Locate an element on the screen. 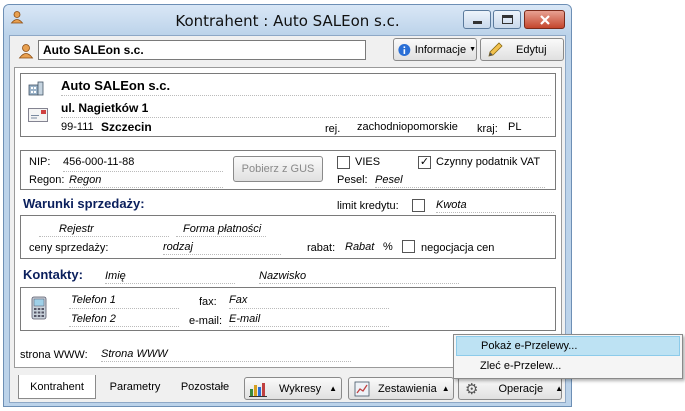  last-name-field: Nazwisko is located at coordinates (282, 276).